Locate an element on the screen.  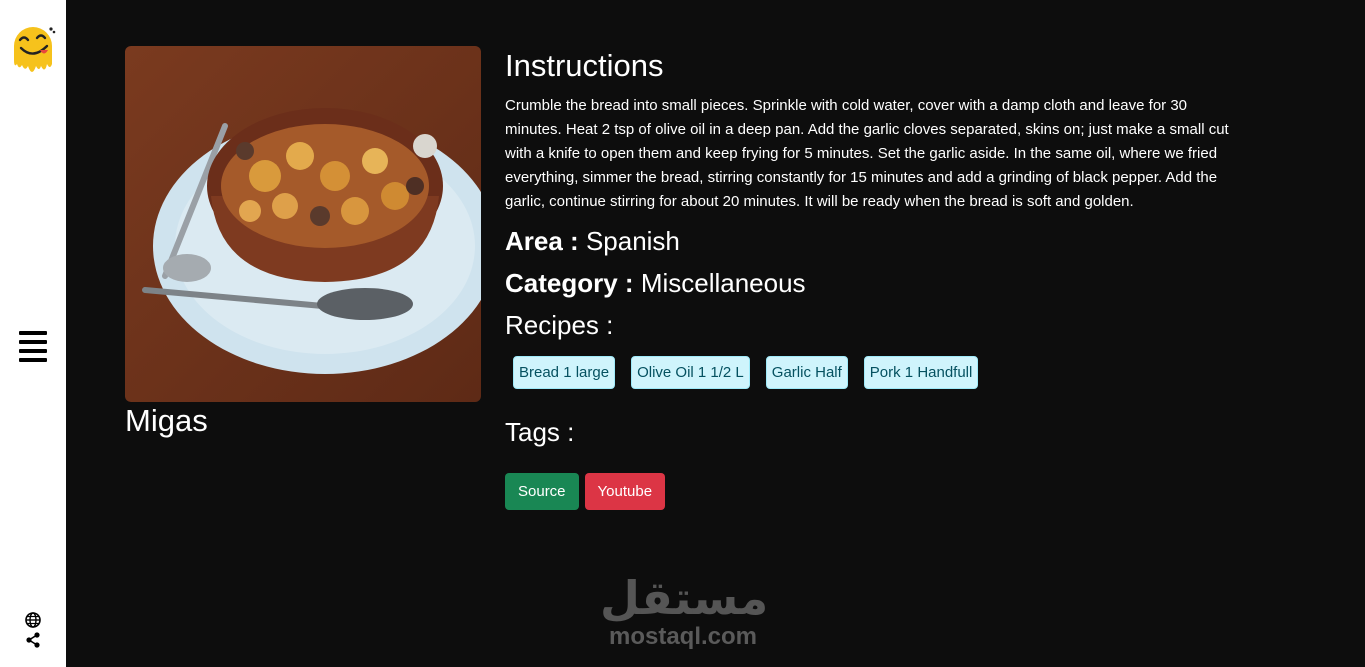
area-value: Spanish is located at coordinates (632, 241).